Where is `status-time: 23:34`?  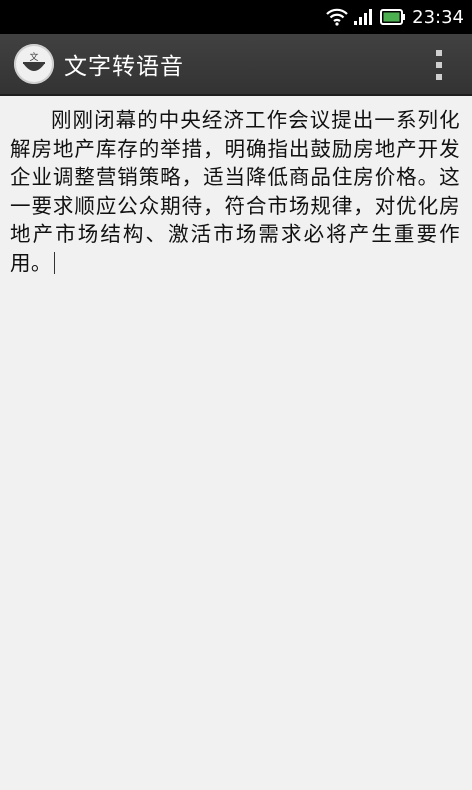
status-time: 23:34 is located at coordinates (438, 17).